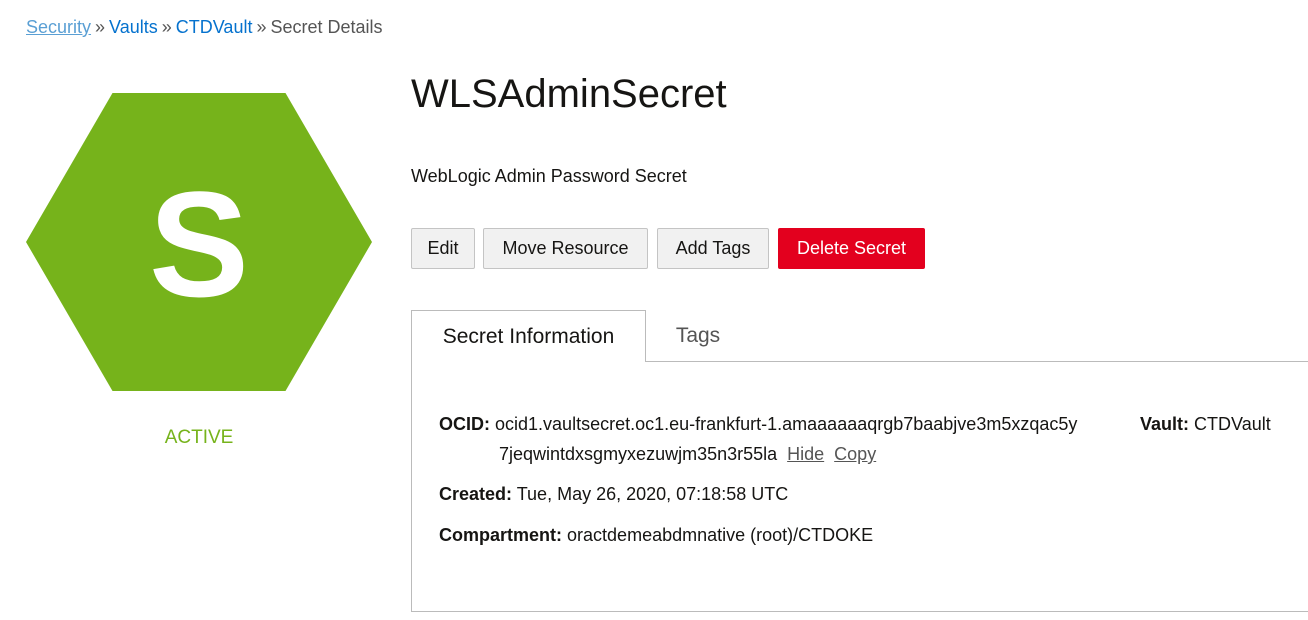 This screenshot has width=1308, height=620. What do you see at coordinates (1232, 424) in the screenshot?
I see `vault-value: CTDVault` at bounding box center [1232, 424].